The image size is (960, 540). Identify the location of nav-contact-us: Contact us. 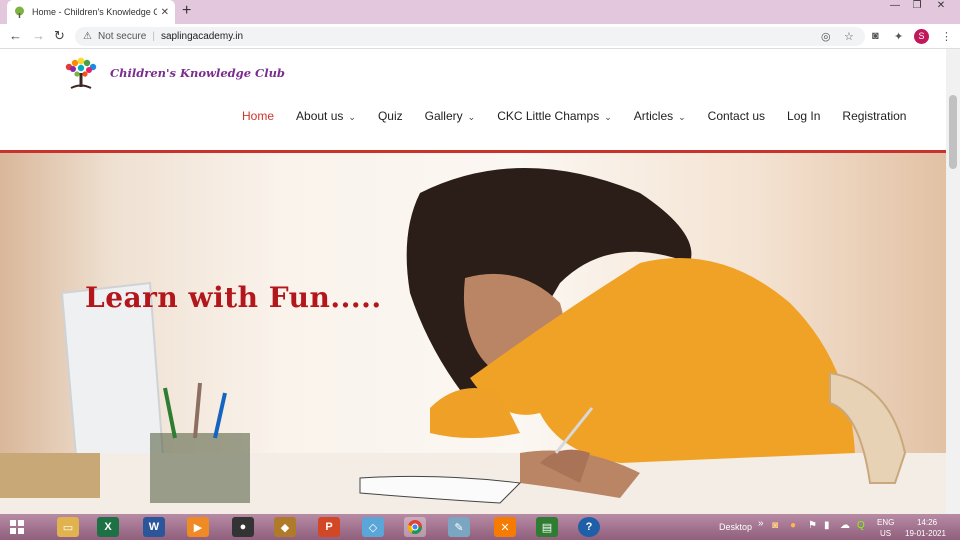
(736, 116).